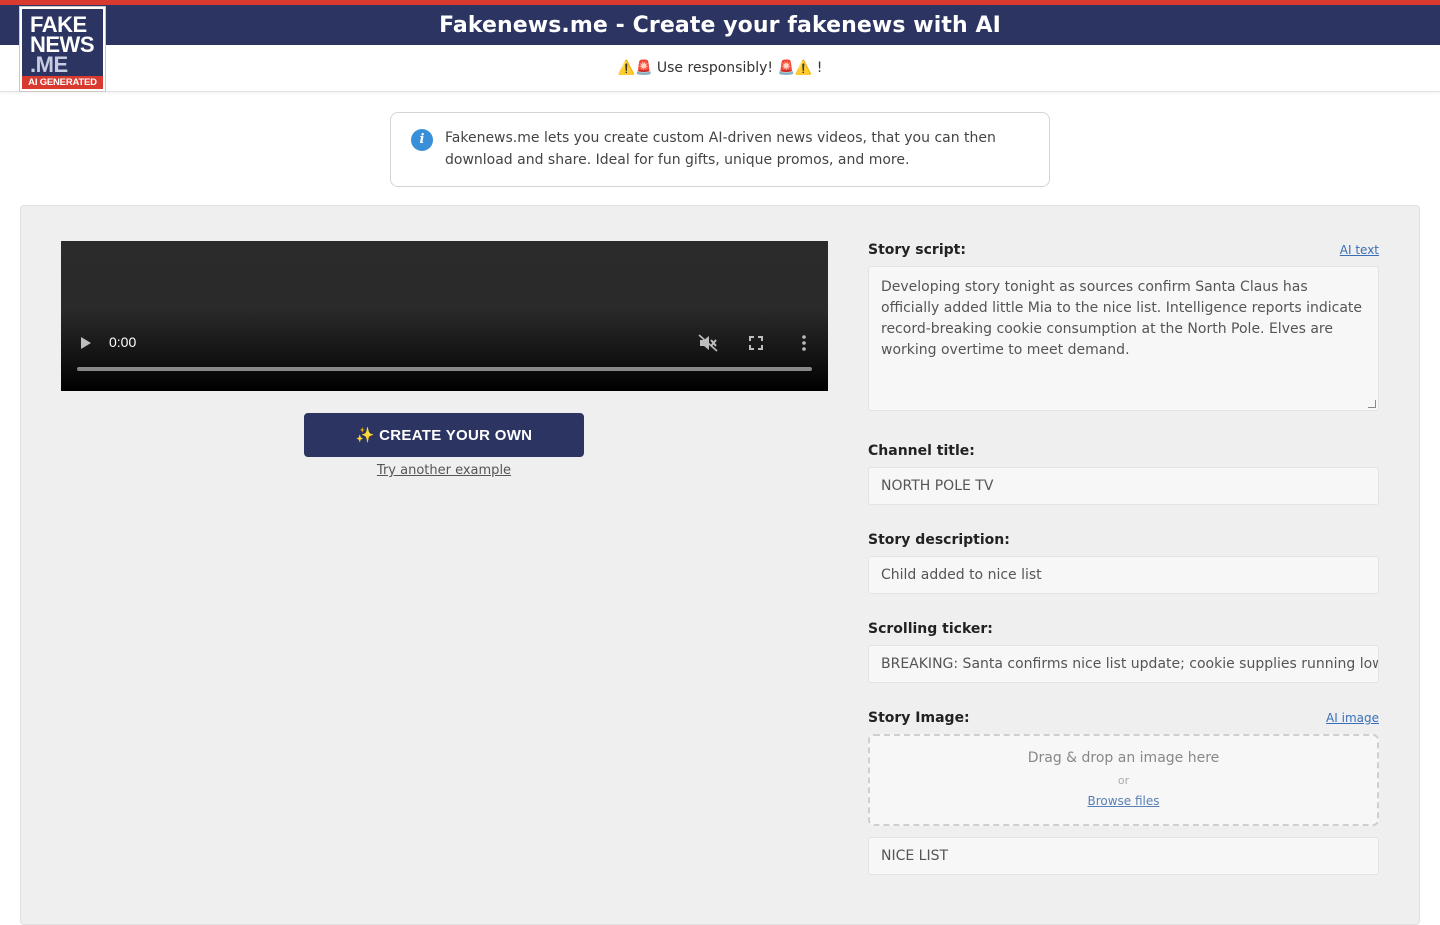 The width and height of the screenshot is (1440, 925). I want to click on story-description-input: Child added to nice list, so click(1123, 575).